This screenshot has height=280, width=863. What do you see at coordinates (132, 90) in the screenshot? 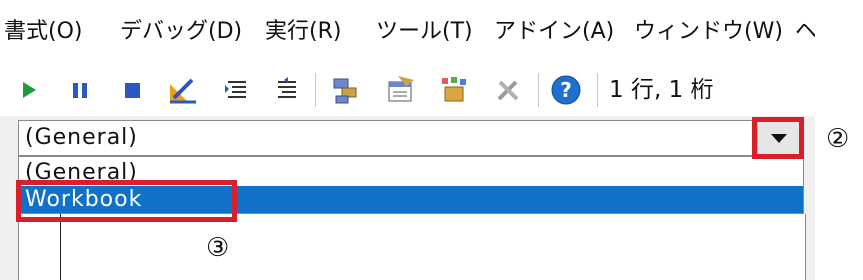
I see `reset-icon` at bounding box center [132, 90].